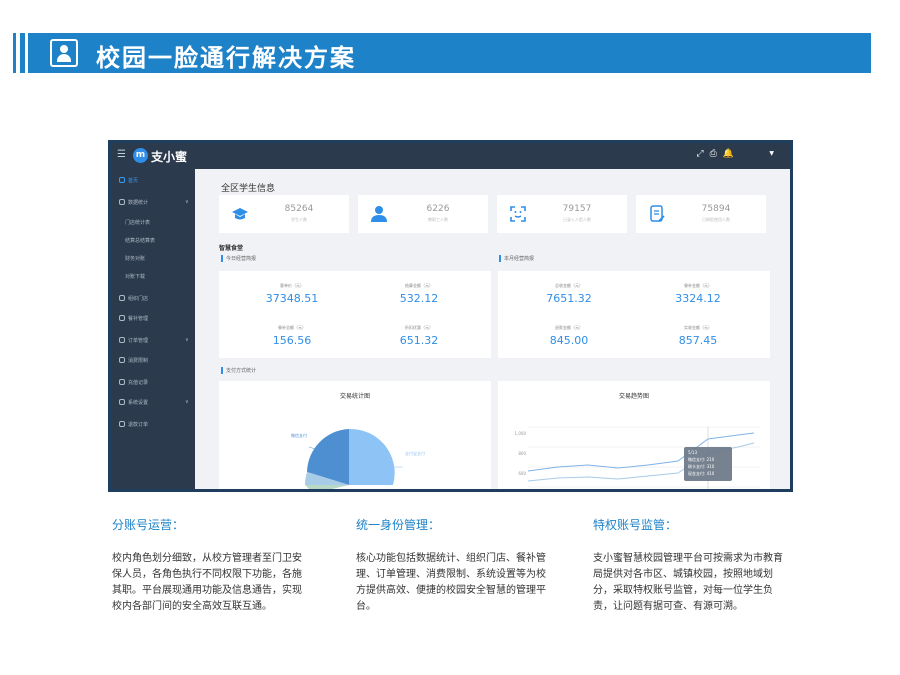  What do you see at coordinates (701, 463) in the screenshot?
I see `chart-tooltip-text: 5/13 微信支付: 210 刷卡支付: 310 现金支付: 410` at bounding box center [701, 463].